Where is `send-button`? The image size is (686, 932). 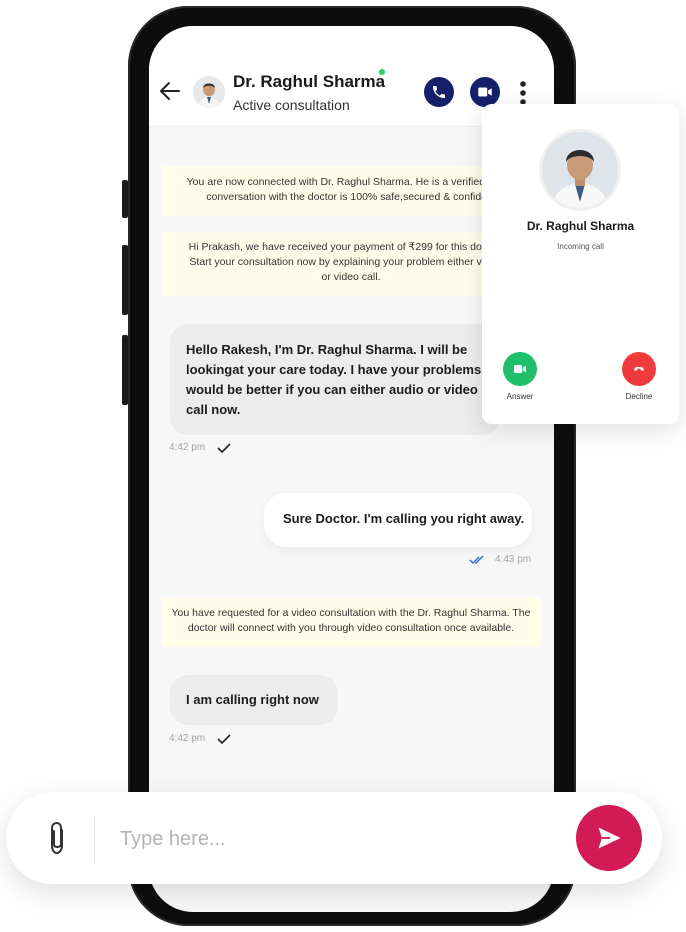
send-button is located at coordinates (609, 838).